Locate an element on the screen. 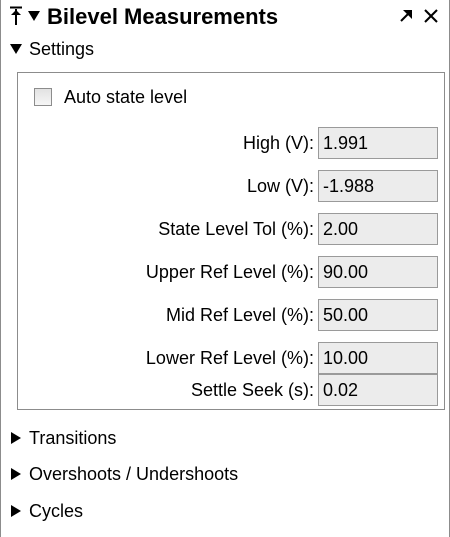 The width and height of the screenshot is (450, 537). field-row-high: High (V): 1.991 is located at coordinates (231, 143).